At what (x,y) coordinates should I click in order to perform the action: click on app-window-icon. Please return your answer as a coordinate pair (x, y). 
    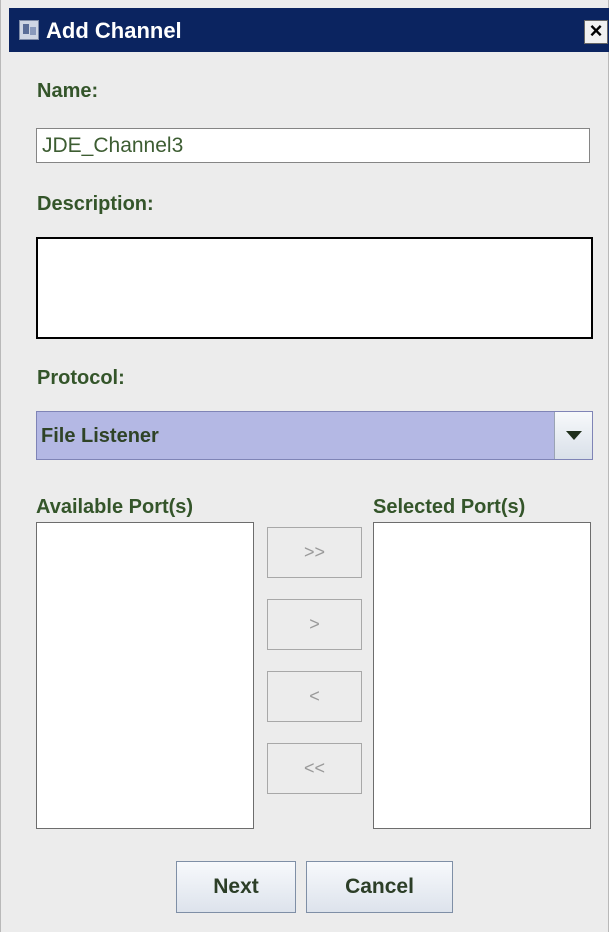
    Looking at the image, I should click on (29, 30).